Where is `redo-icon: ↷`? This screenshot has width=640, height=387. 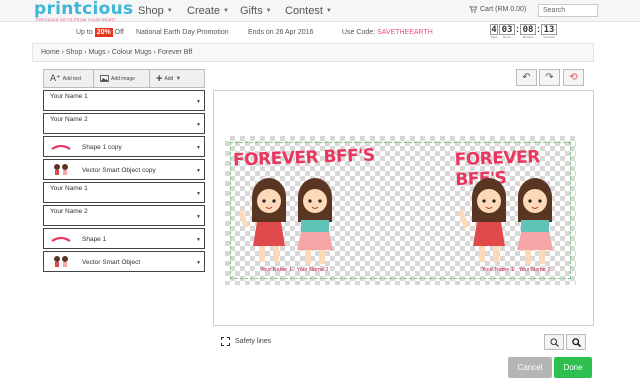 redo-icon: ↷ is located at coordinates (549, 77).